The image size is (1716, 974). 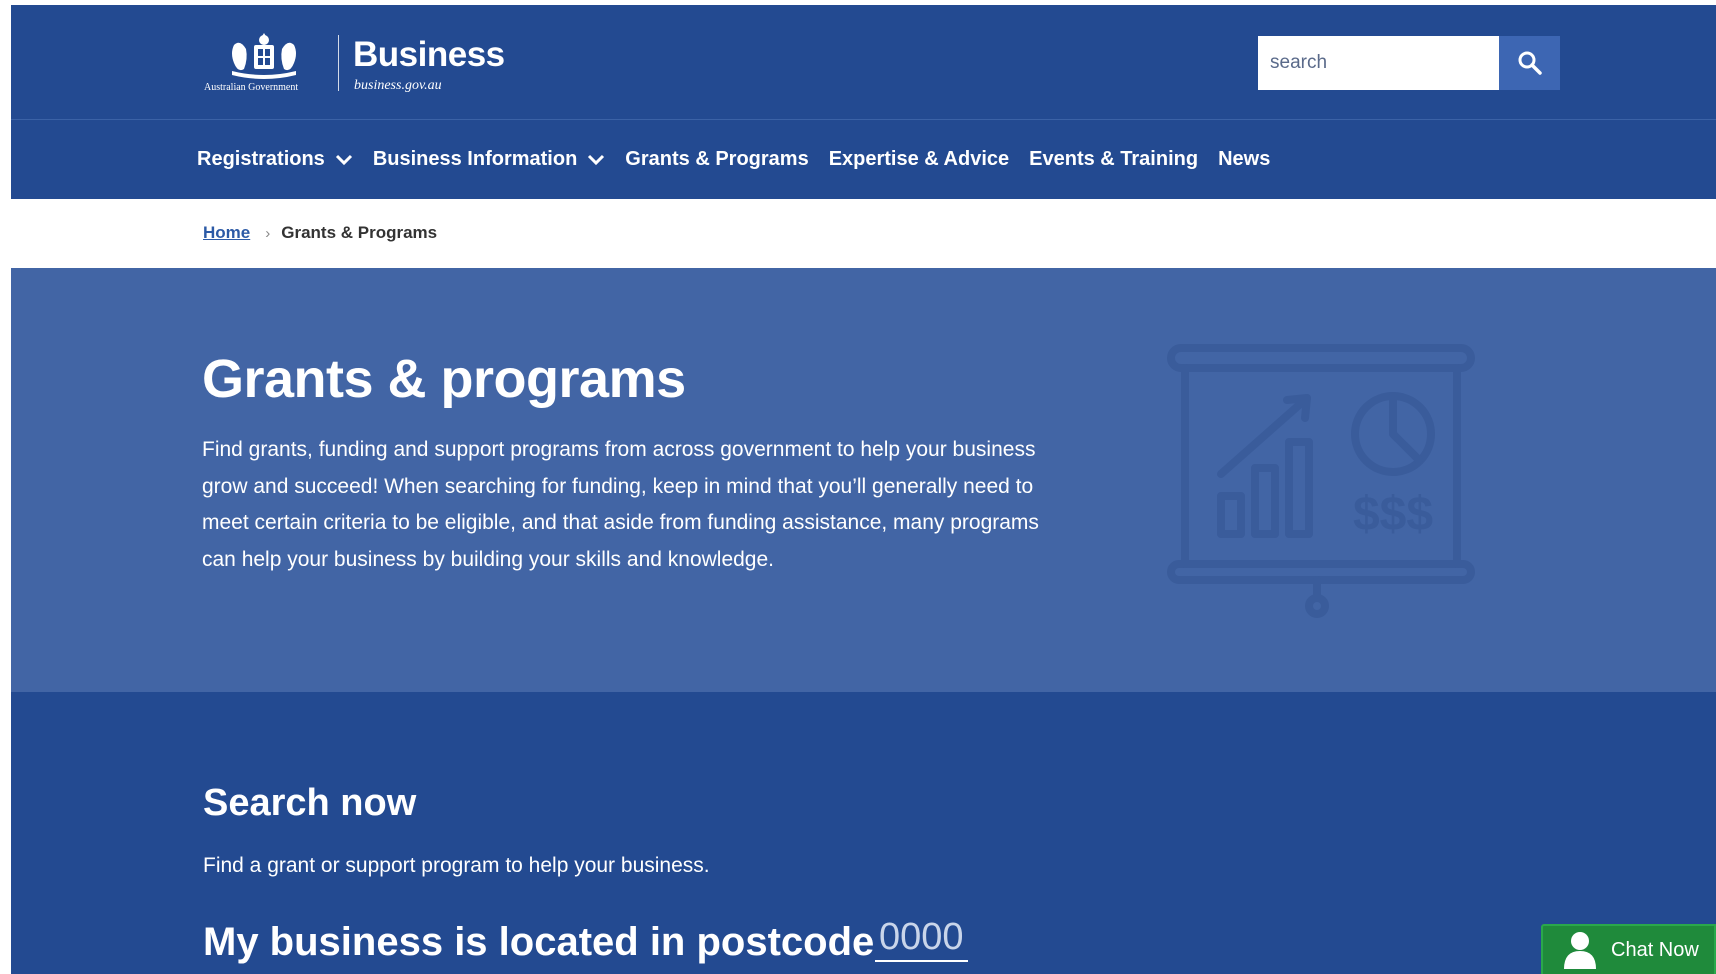 I want to click on breadcrumb-current: Grants & Programs, so click(x=359, y=232).